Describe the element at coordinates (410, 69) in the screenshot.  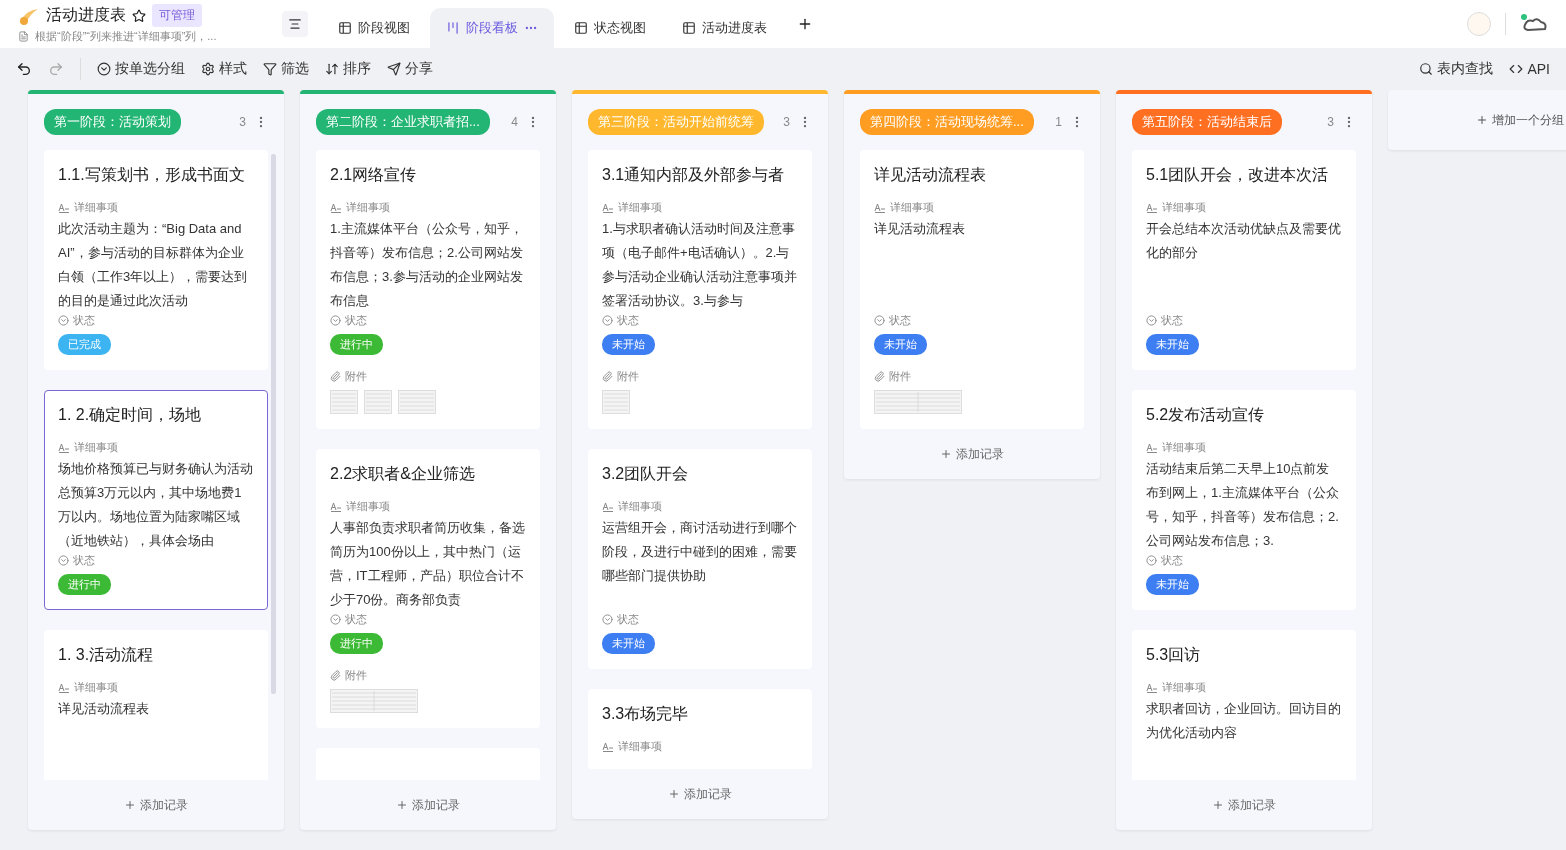
I see `toolbar-button: 分享` at that location.